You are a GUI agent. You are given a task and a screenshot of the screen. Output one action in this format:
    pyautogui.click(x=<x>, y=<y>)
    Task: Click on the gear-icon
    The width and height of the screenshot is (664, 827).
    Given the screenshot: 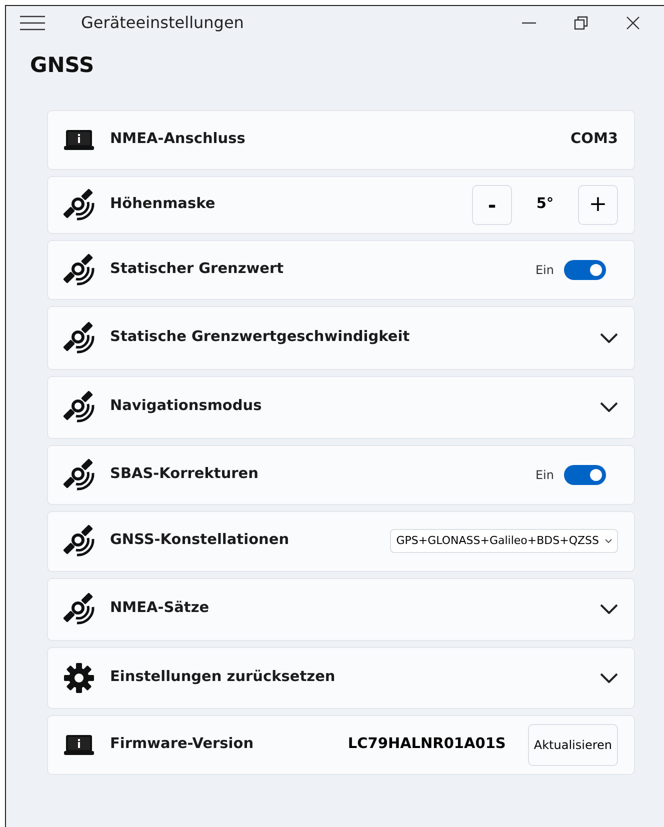 What is the action you would take?
    pyautogui.click(x=79, y=678)
    